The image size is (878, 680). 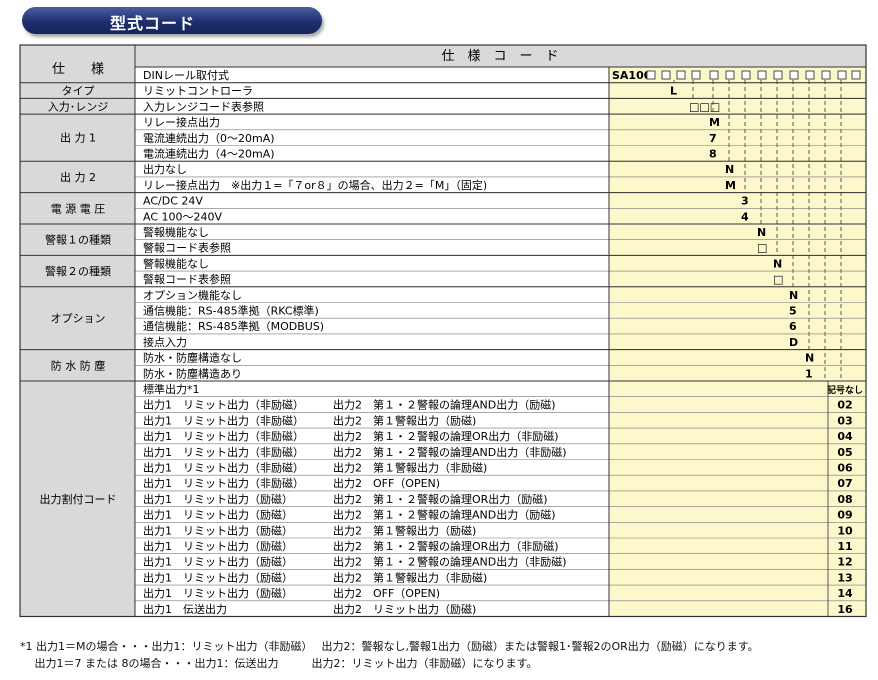 What do you see at coordinates (231, 311) in the screenshot?
I see `spec-text: 通信機能：RS-485準拠（RKC標準)` at bounding box center [231, 311].